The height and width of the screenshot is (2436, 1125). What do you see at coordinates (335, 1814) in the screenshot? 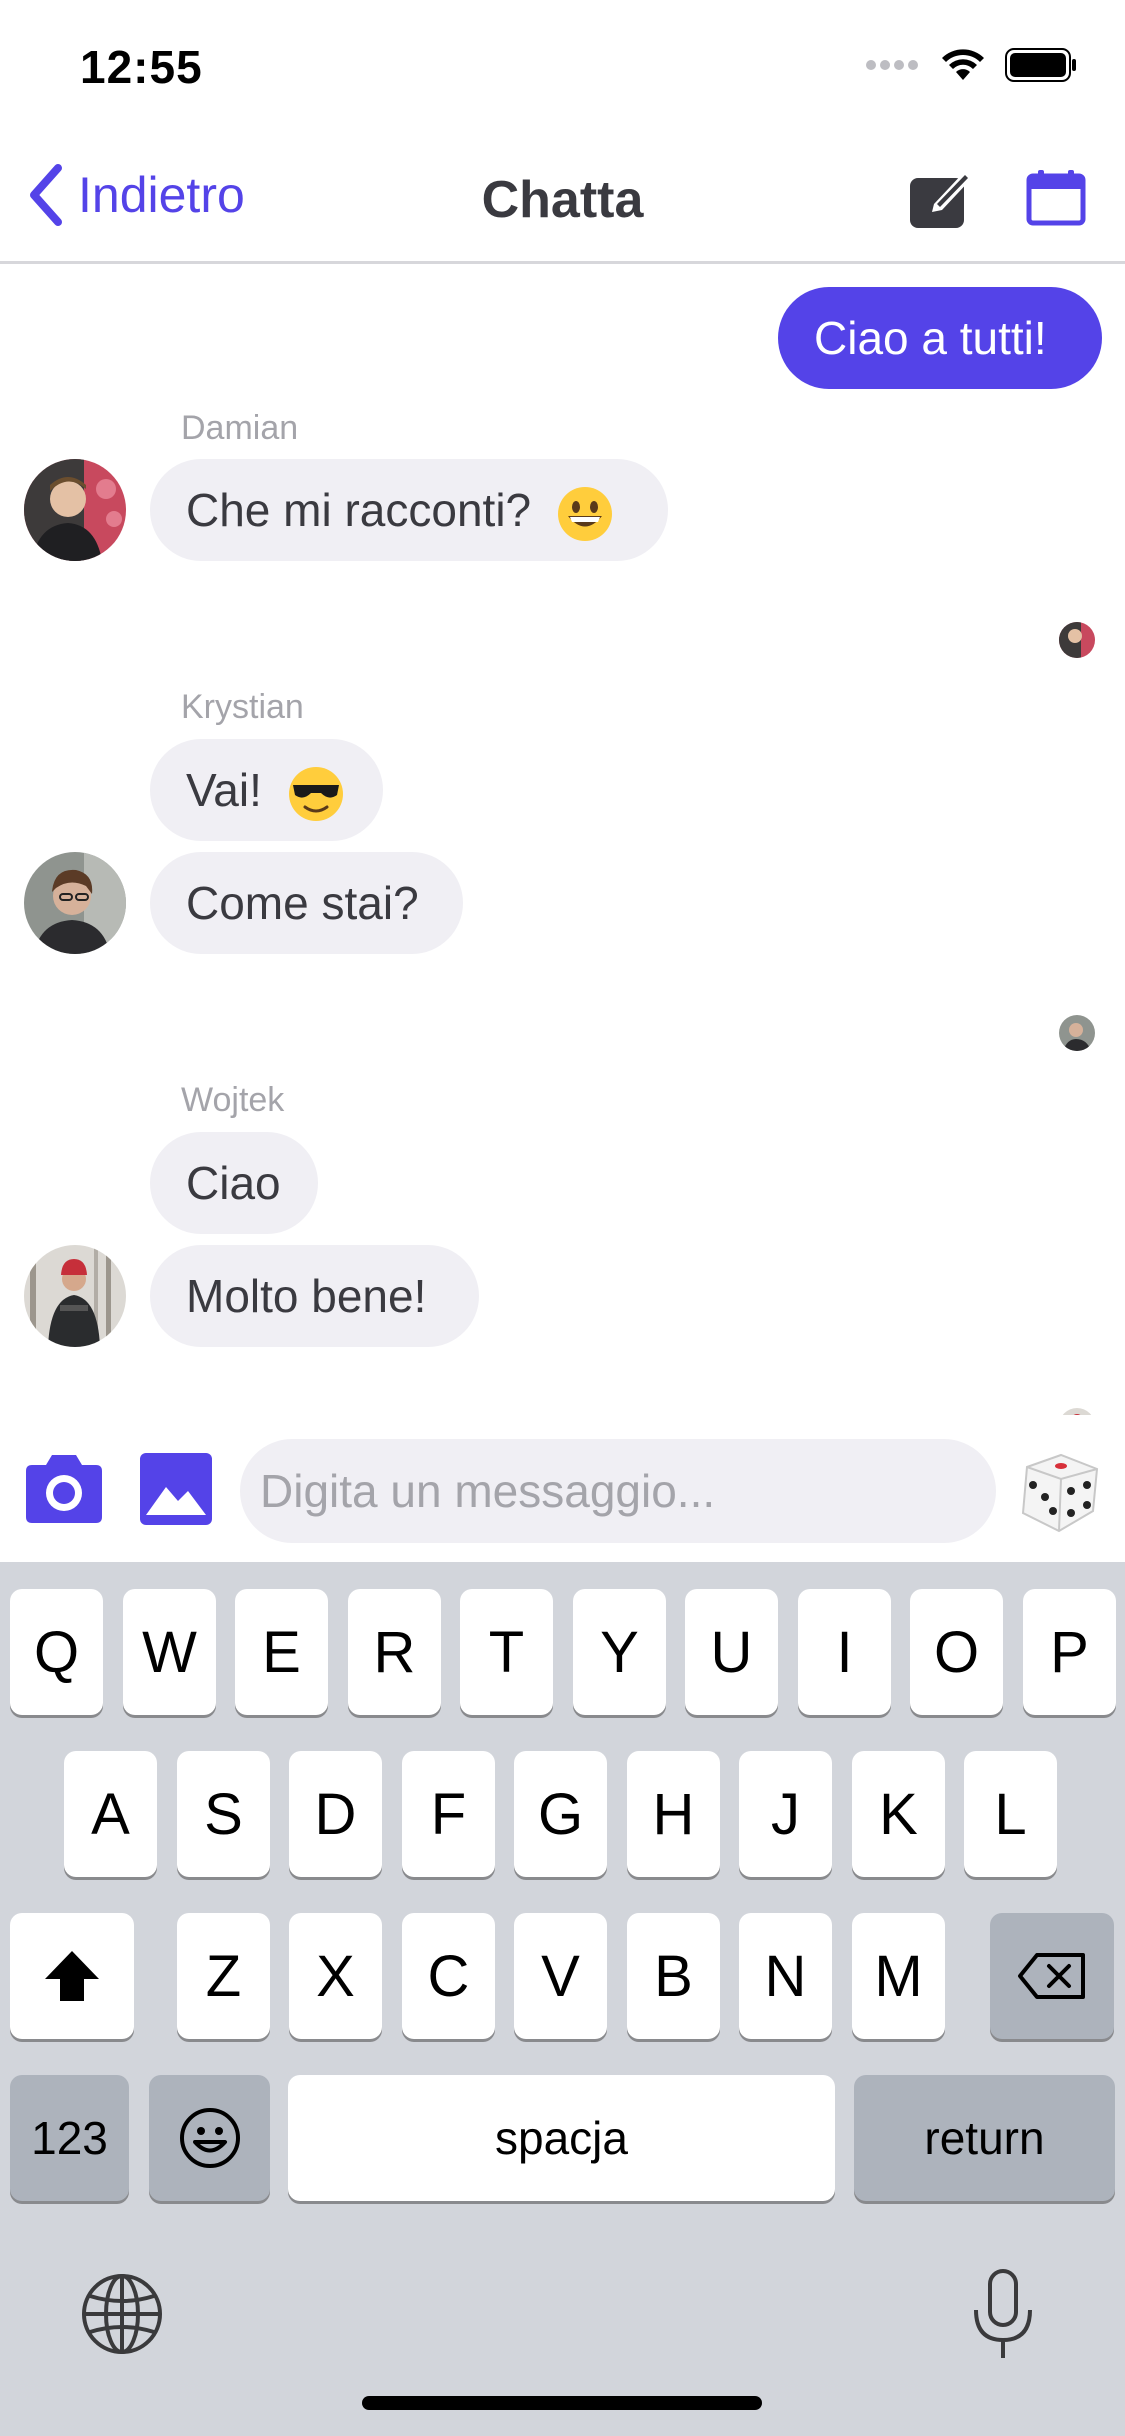
I see `key-d: D` at bounding box center [335, 1814].